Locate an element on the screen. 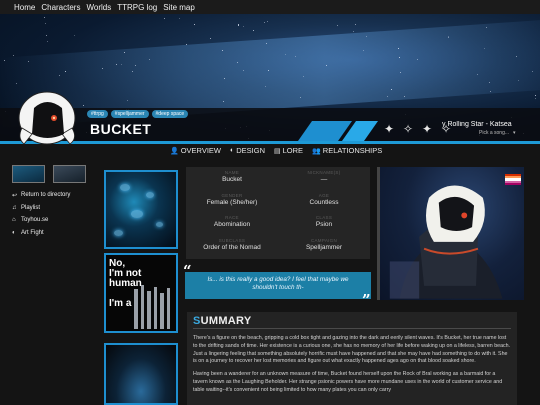 This screenshot has width=540, height=405. info-label: GENDER is located at coordinates (232, 195).